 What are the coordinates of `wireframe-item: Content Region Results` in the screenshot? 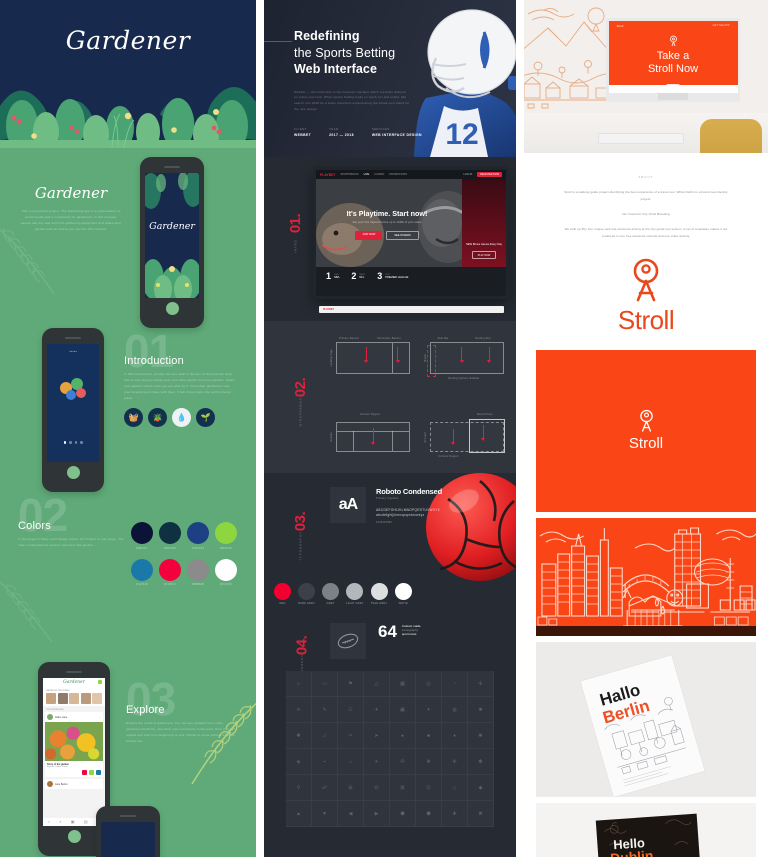 It's located at (370, 430).